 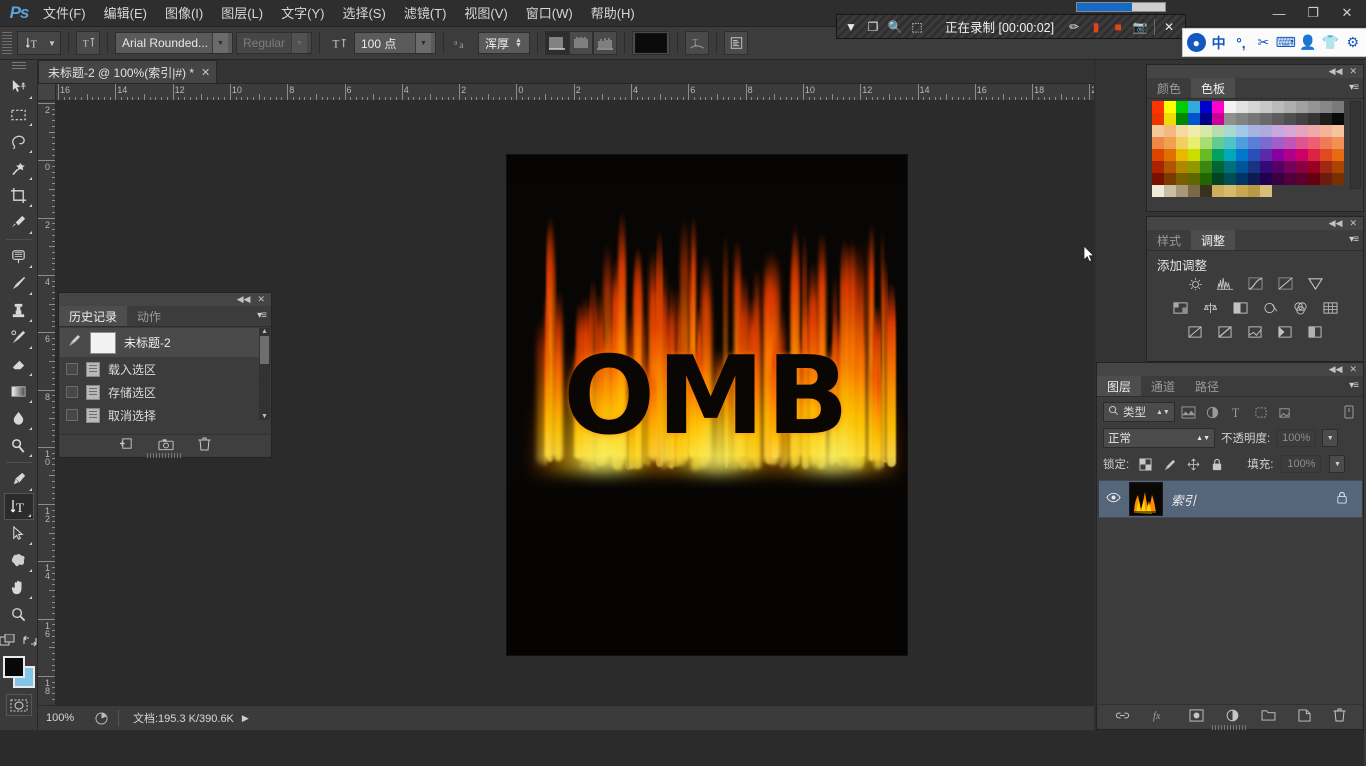 What do you see at coordinates (19, 337) in the screenshot?
I see `history-brush-tool` at bounding box center [19, 337].